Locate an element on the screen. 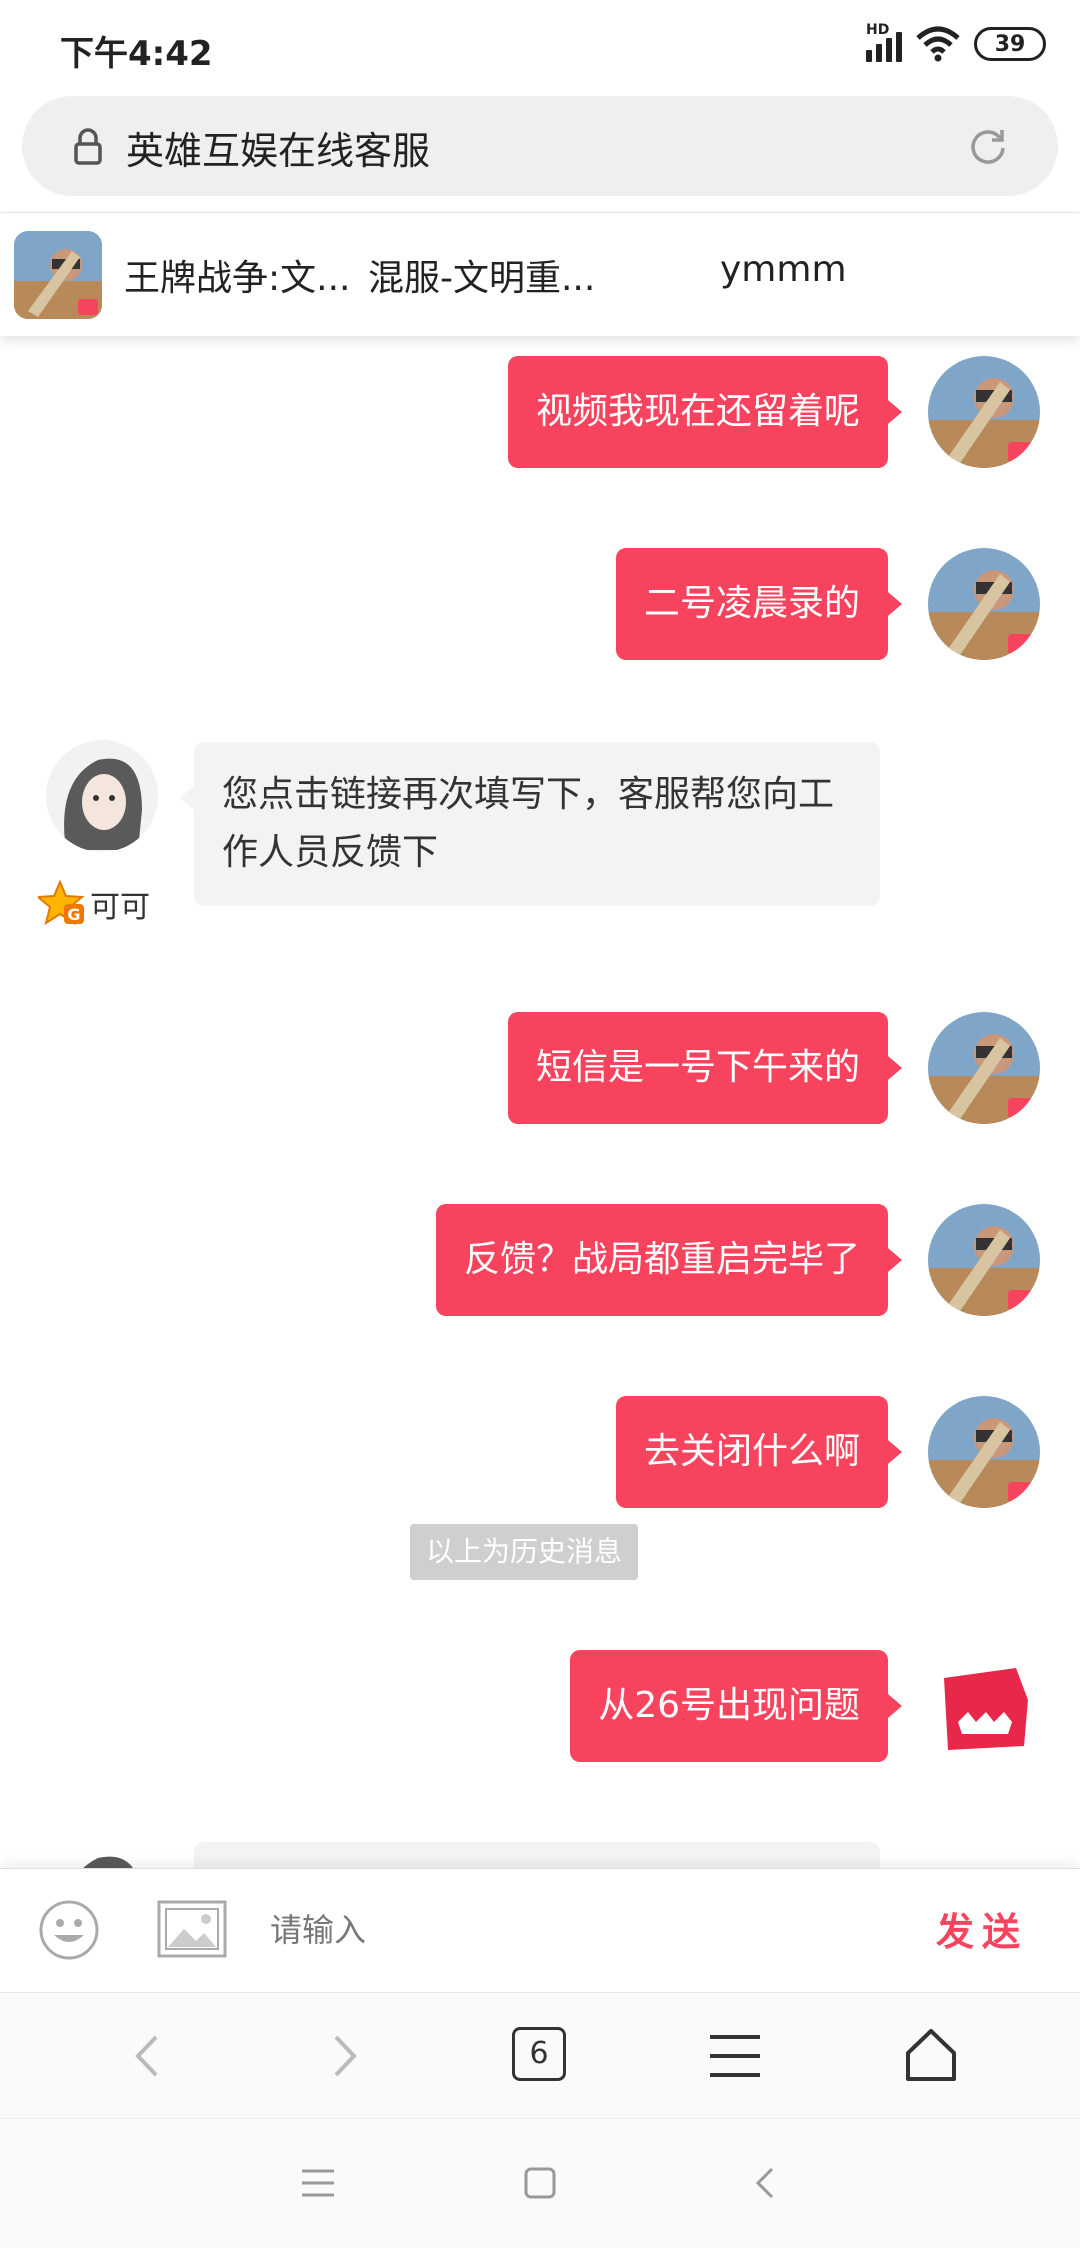 This screenshot has height=2248, width=1080. message-bubble: 从26号出现问题 is located at coordinates (736, 1706).